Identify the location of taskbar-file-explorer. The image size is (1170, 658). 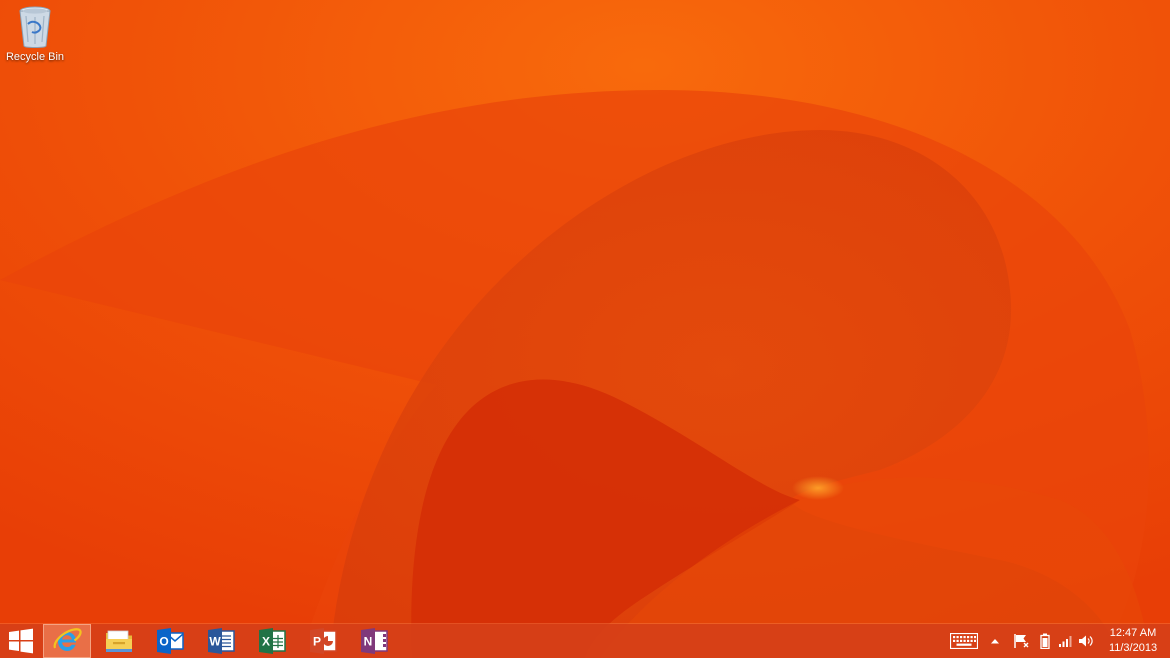
(119, 641).